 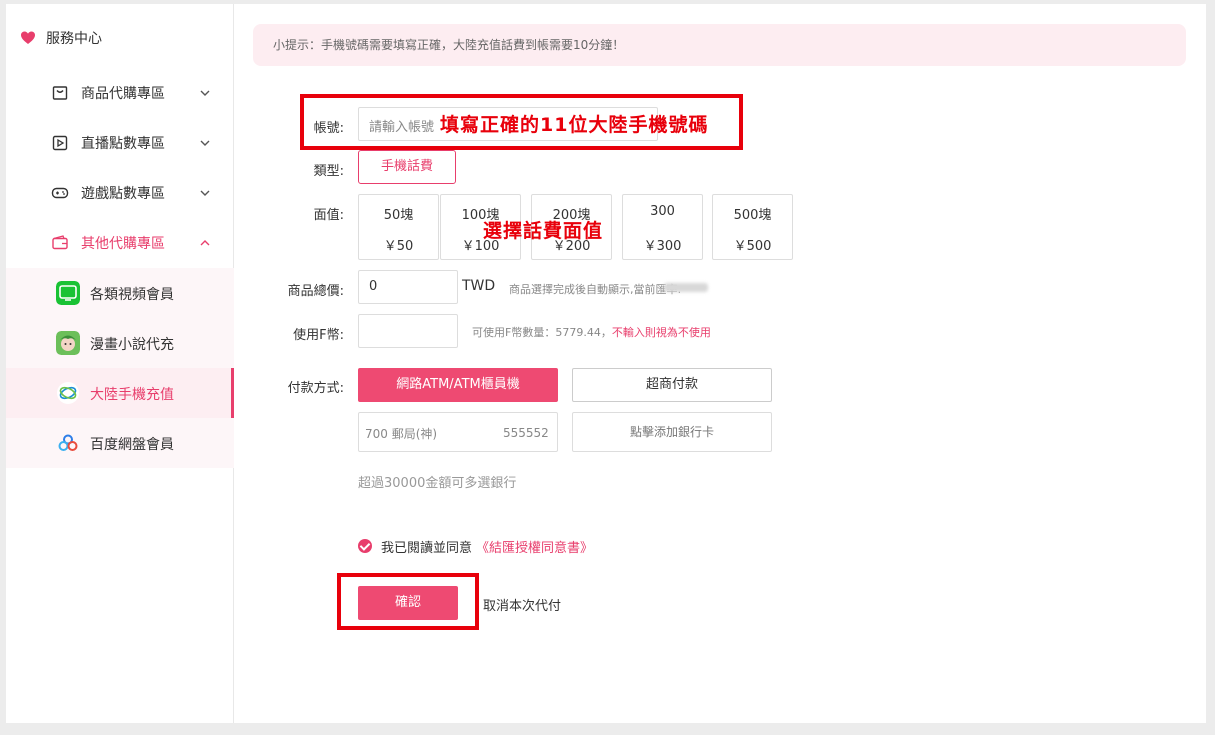 I want to click on sidebar-item-comic: 漫畫小說代充, so click(x=120, y=343).